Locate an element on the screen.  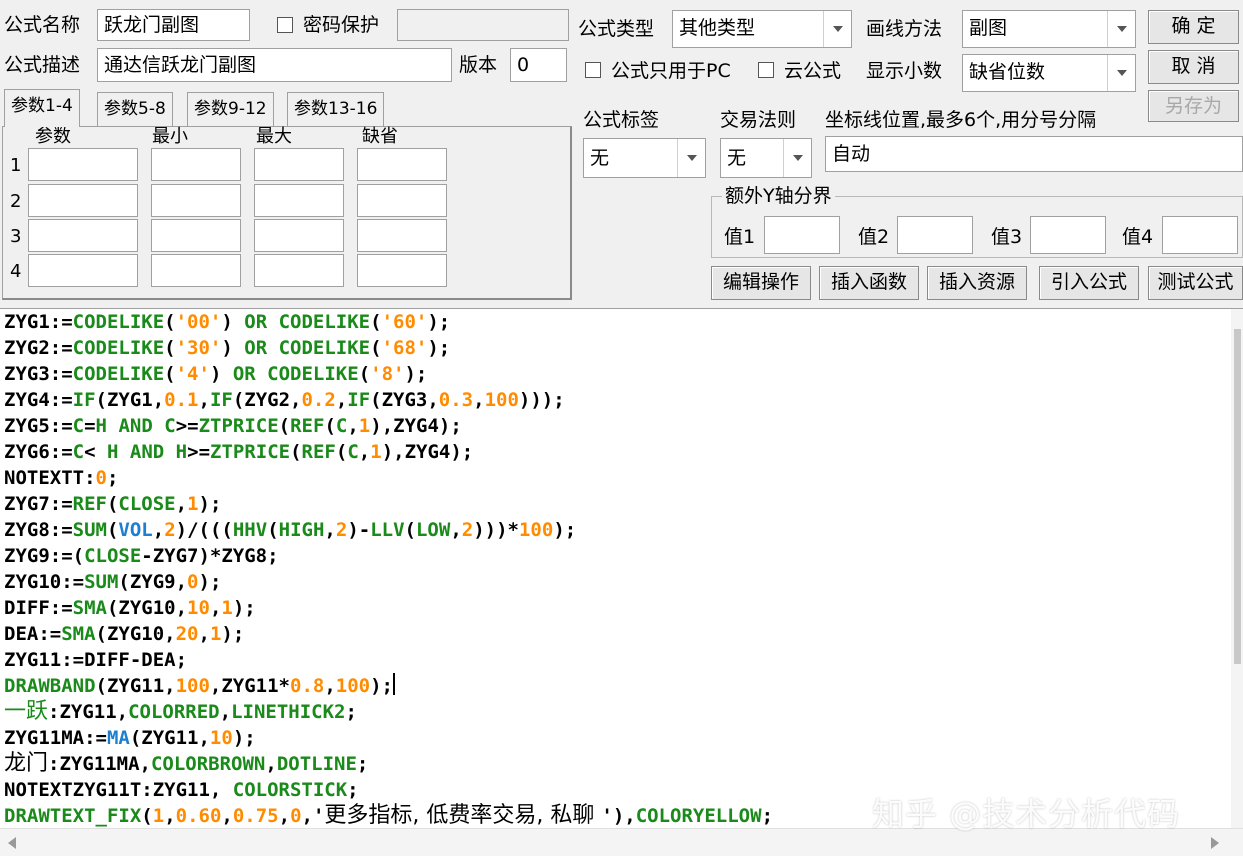
formula-type-select: 其他类型 is located at coordinates (762, 29).